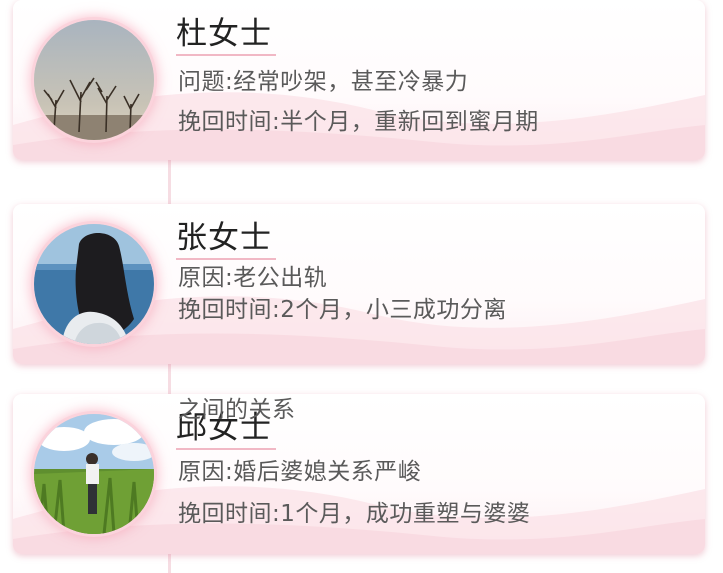 The width and height of the screenshot is (723, 573). I want to click on client-name: 杜女士, so click(226, 35).